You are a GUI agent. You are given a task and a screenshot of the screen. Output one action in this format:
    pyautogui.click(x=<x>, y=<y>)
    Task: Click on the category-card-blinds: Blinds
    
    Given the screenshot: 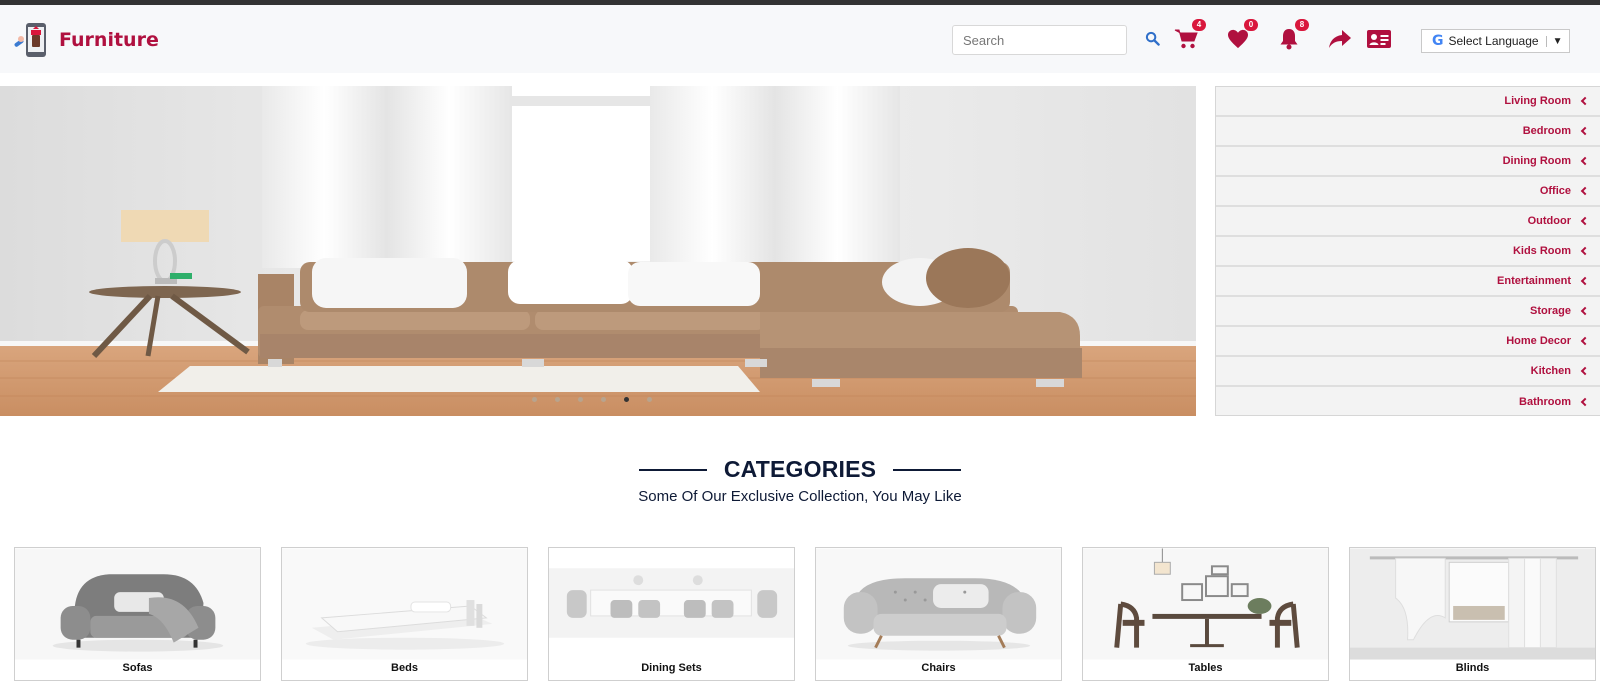 What is the action you would take?
    pyautogui.click(x=1472, y=614)
    